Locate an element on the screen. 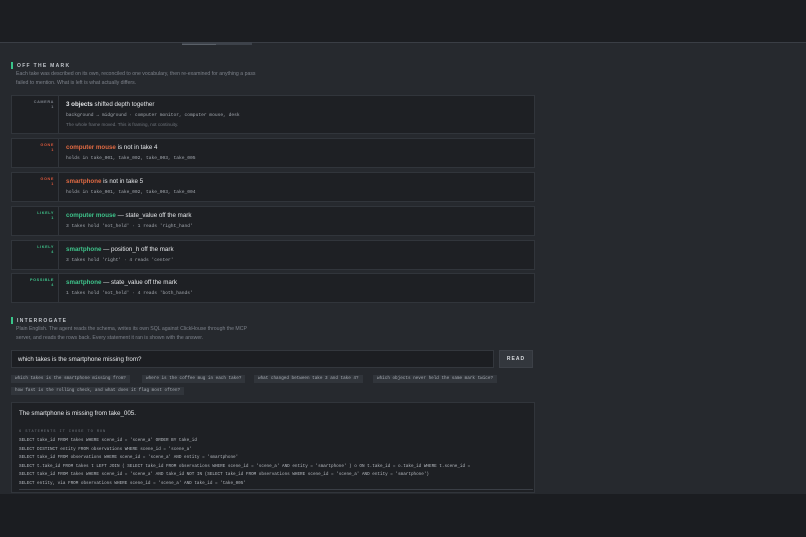  answer-text: The smartphone is missing from take_005. is located at coordinates (77, 413).